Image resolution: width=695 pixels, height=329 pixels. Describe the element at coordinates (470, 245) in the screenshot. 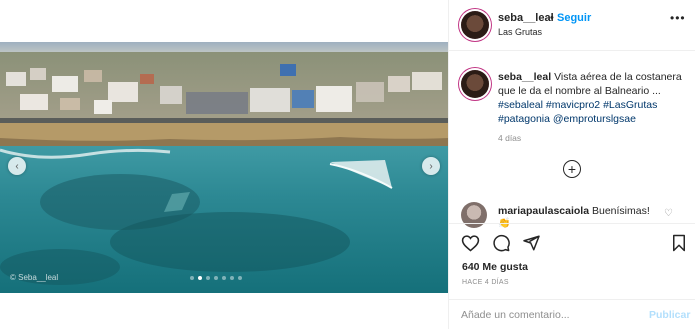

I see `heart-outline-icon` at that location.